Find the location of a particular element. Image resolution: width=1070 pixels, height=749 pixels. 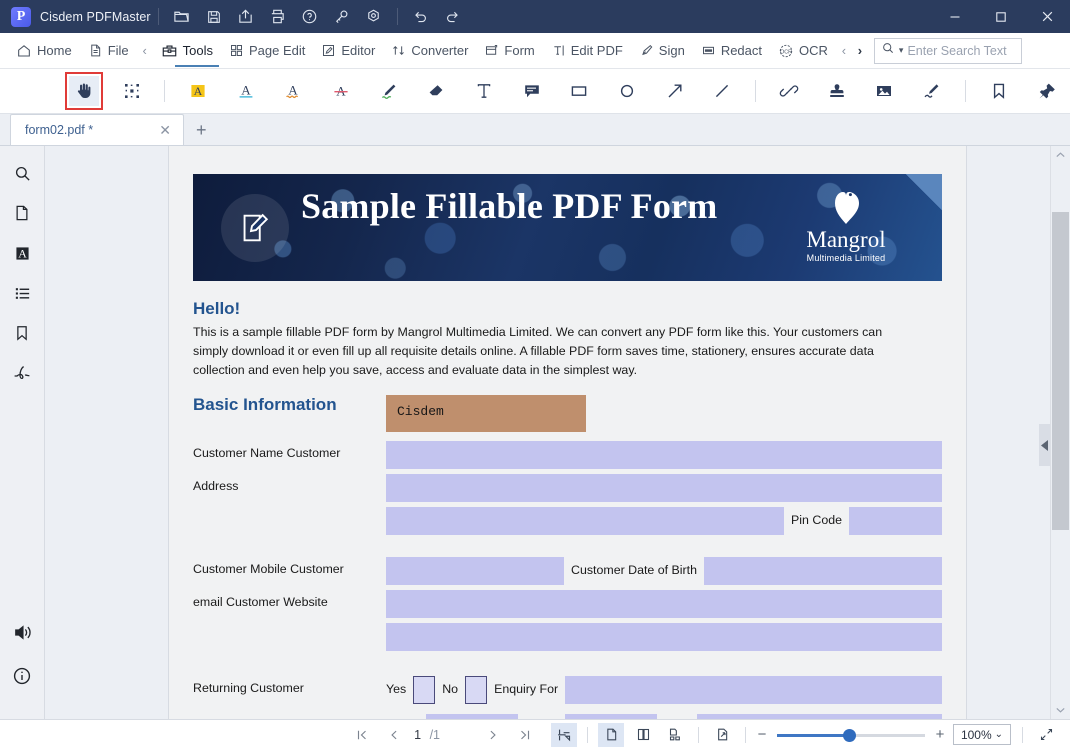

menu-scroll-next: › is located at coordinates (860, 51).